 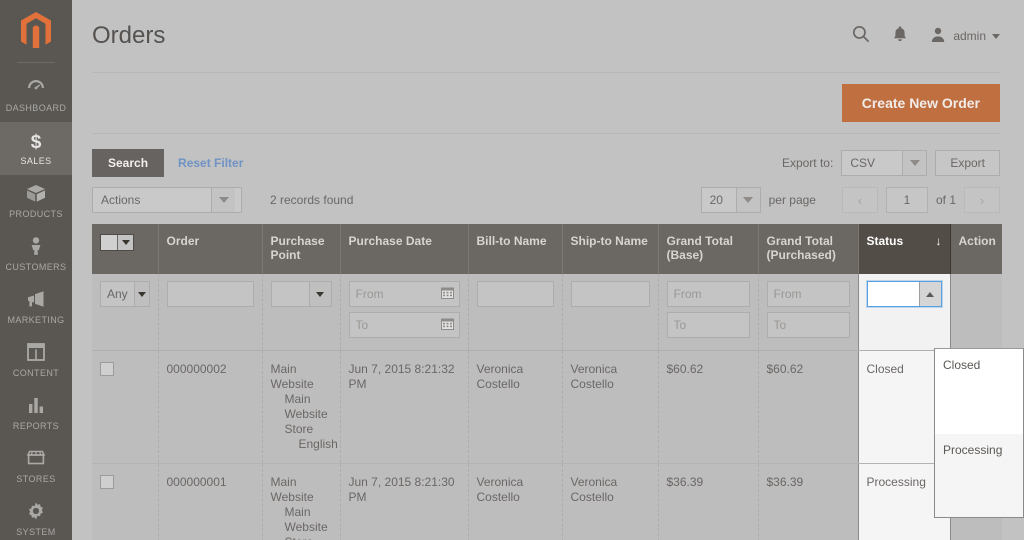 I want to click on bell-icon, so click(x=900, y=36).